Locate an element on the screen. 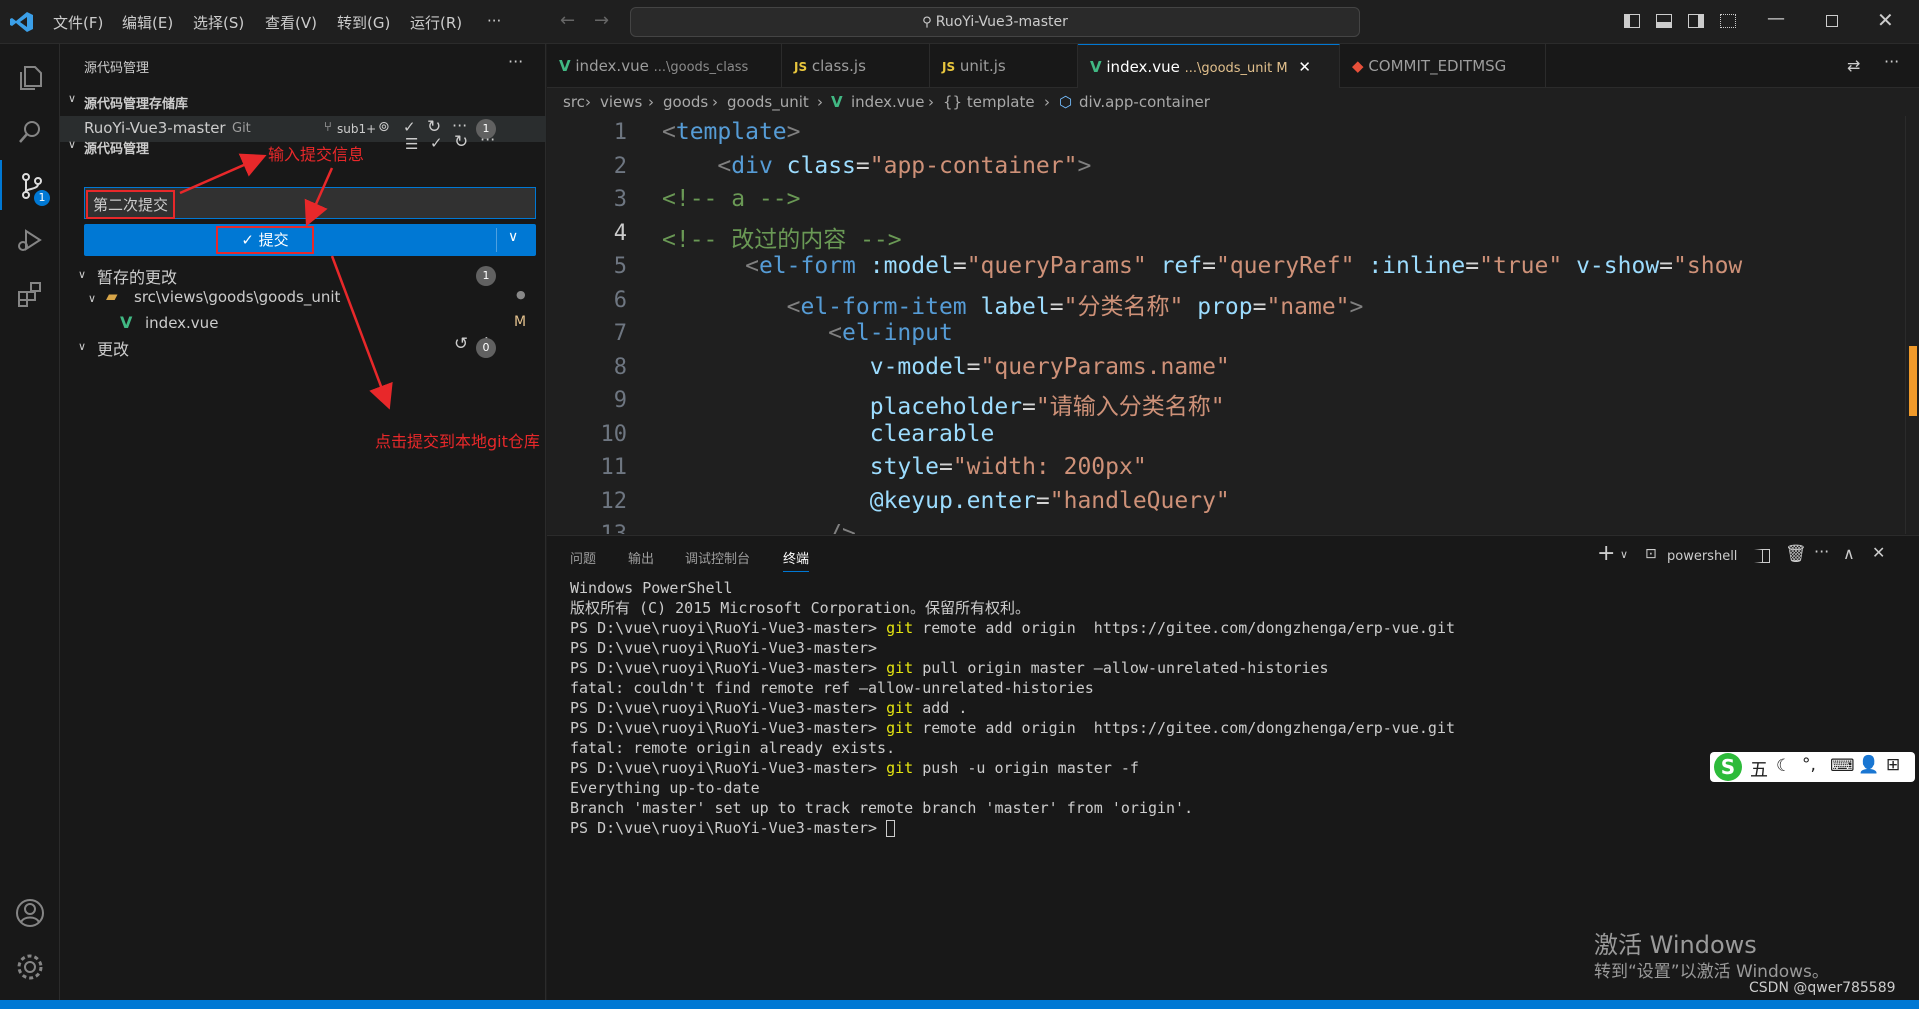  terminal-shell-name: powershell is located at coordinates (1702, 556).